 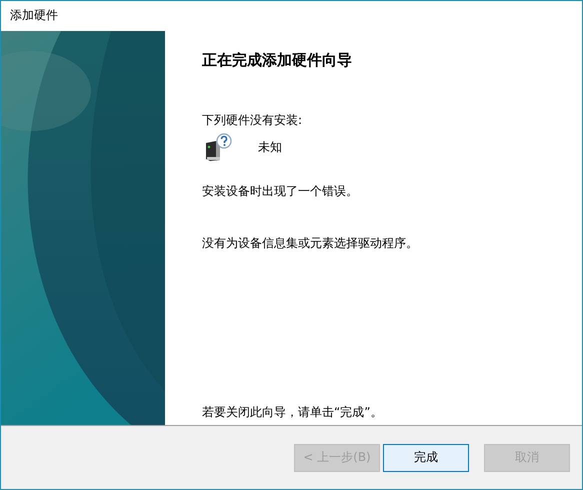 I want to click on close-hint: 若要关闭此向导，请单击“完成”。, so click(x=293, y=412).